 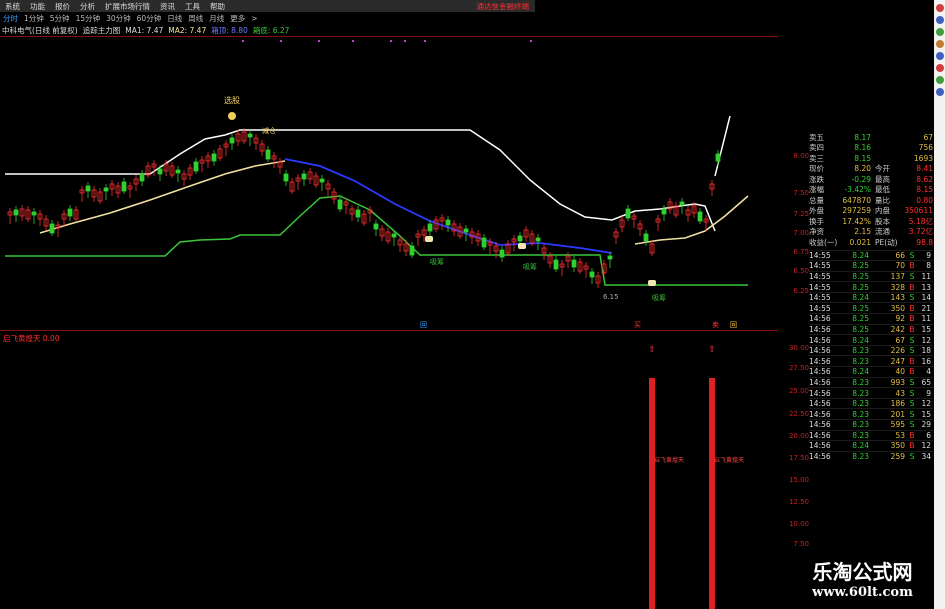 I want to click on quote-key: 今开, so click(x=882, y=169).